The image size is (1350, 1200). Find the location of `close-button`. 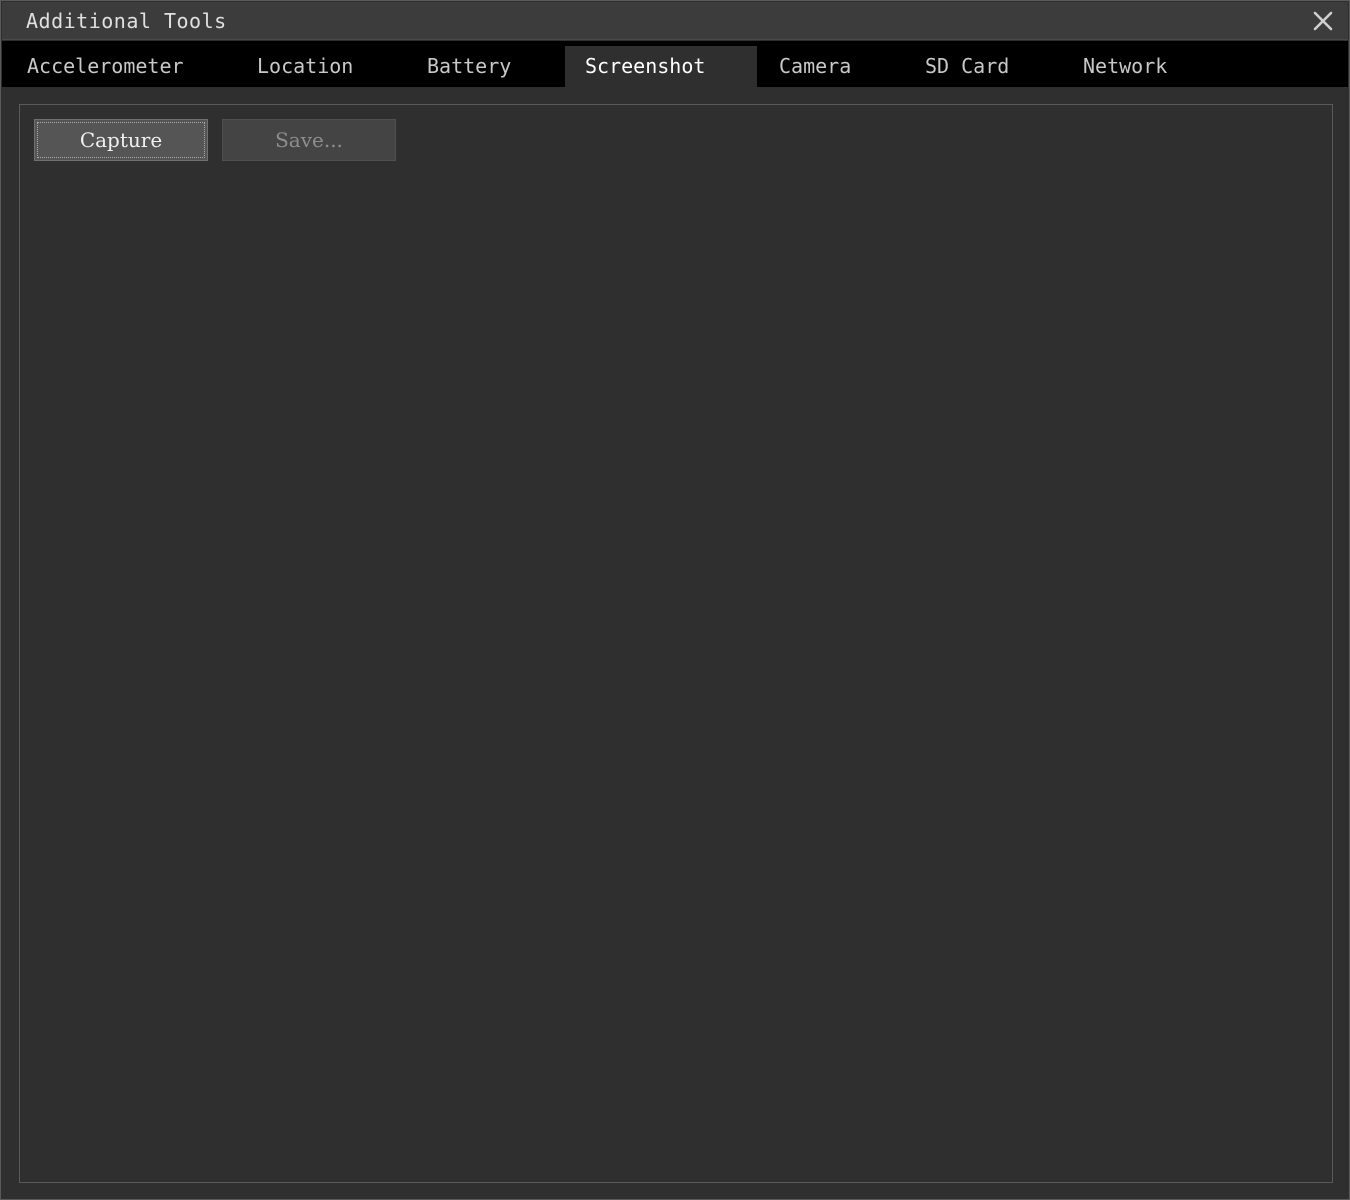

close-button is located at coordinates (1323, 21).